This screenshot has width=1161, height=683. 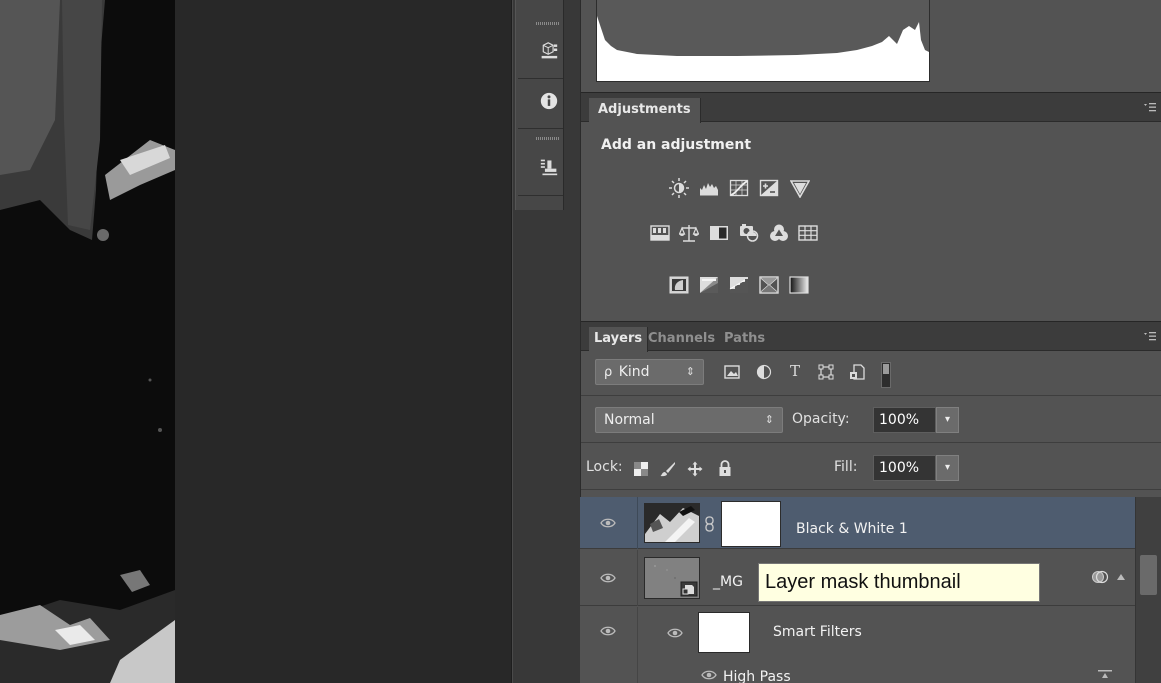 I want to click on gradient-map-icon, so click(x=799, y=285).